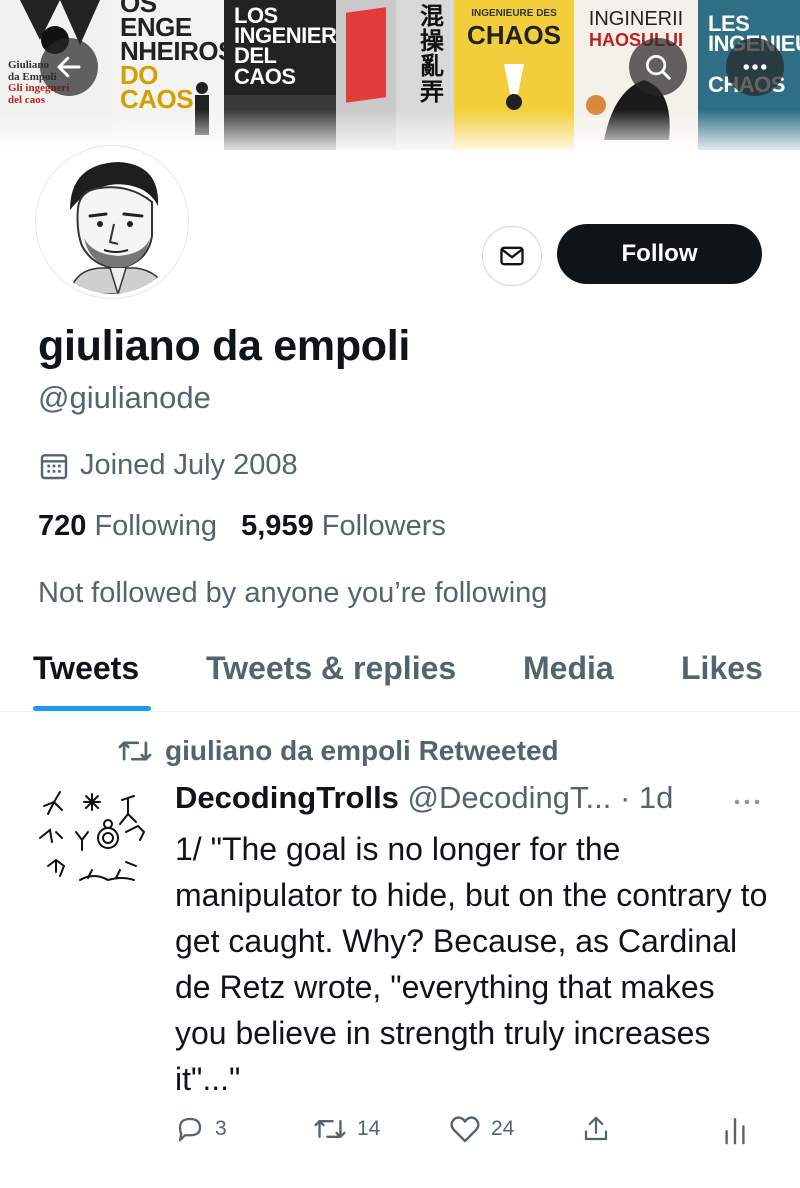 This screenshot has width=800, height=1188. I want to click on joined-date: Joined July 2008, so click(168, 465).